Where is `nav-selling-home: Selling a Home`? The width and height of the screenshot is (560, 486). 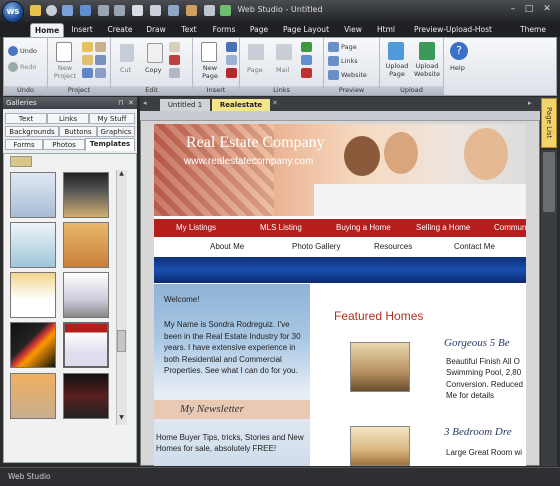 nav-selling-home: Selling a Home is located at coordinates (443, 227).